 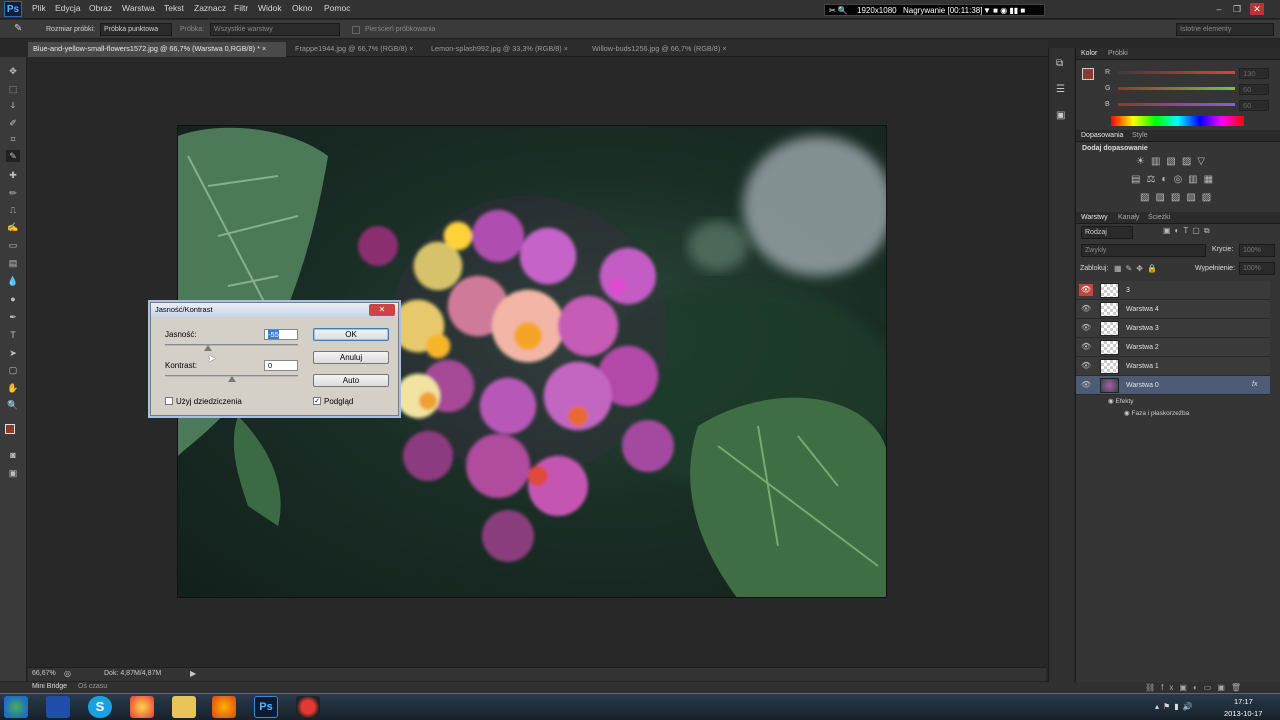 I want to click on blur-tool-icon: 💧, so click(x=13, y=281).